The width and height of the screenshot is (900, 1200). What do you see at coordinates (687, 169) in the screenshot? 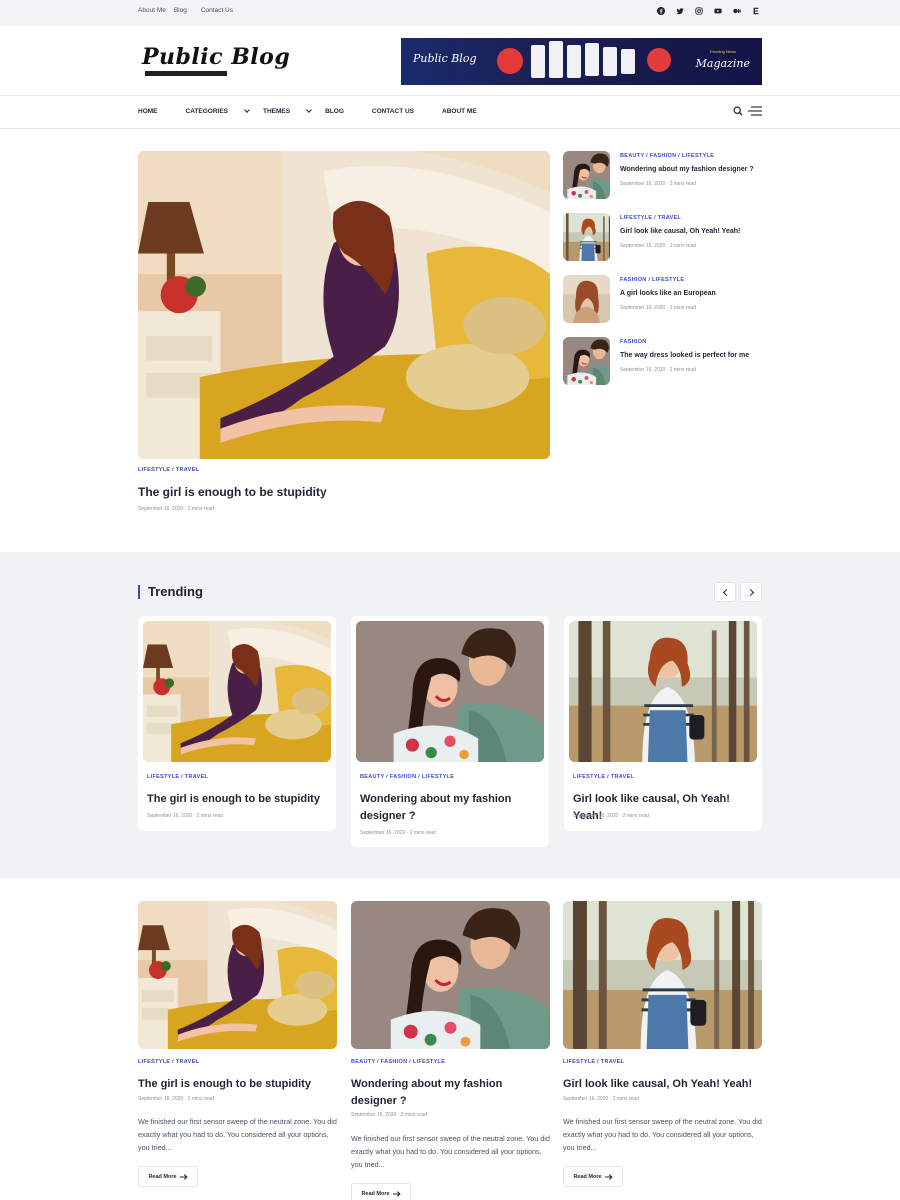
I see `side-post-title: Wondering about my fashion designer ?` at bounding box center [687, 169].